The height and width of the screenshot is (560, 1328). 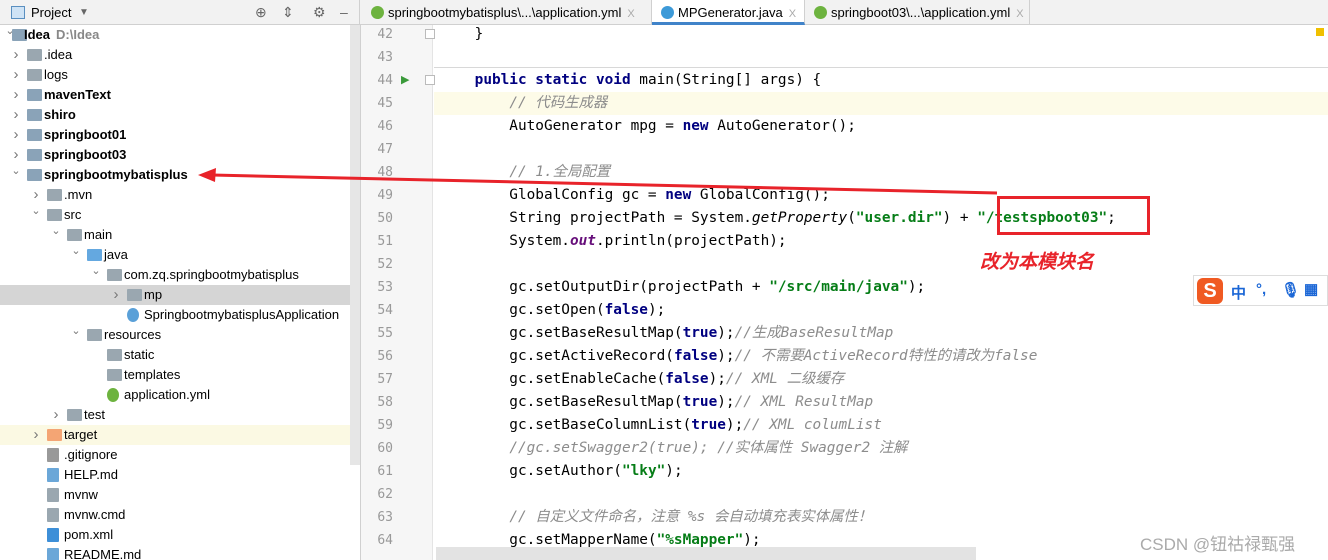 I want to click on ime-punctuation: °,, so click(x=1261, y=289).